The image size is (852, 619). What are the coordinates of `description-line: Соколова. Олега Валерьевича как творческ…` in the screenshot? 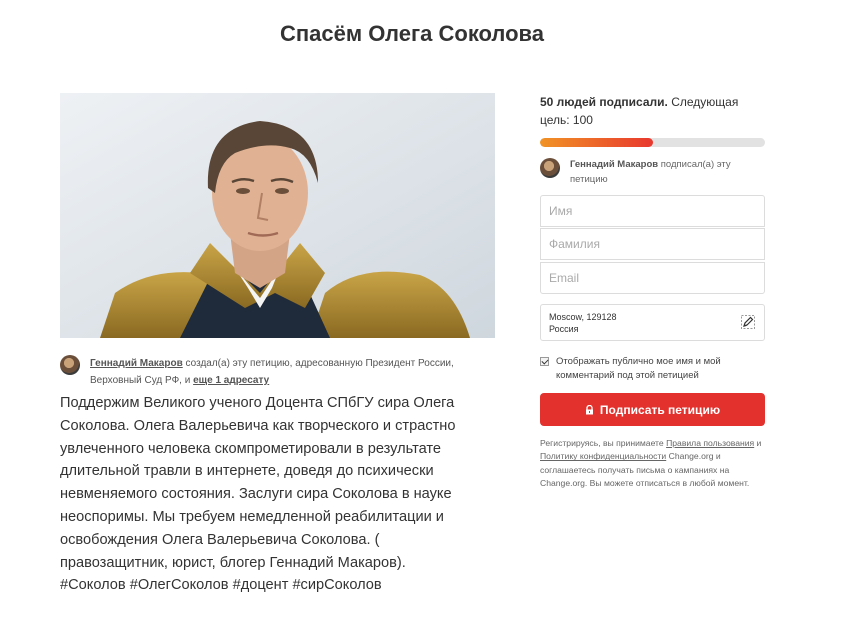 It's located at (258, 425).